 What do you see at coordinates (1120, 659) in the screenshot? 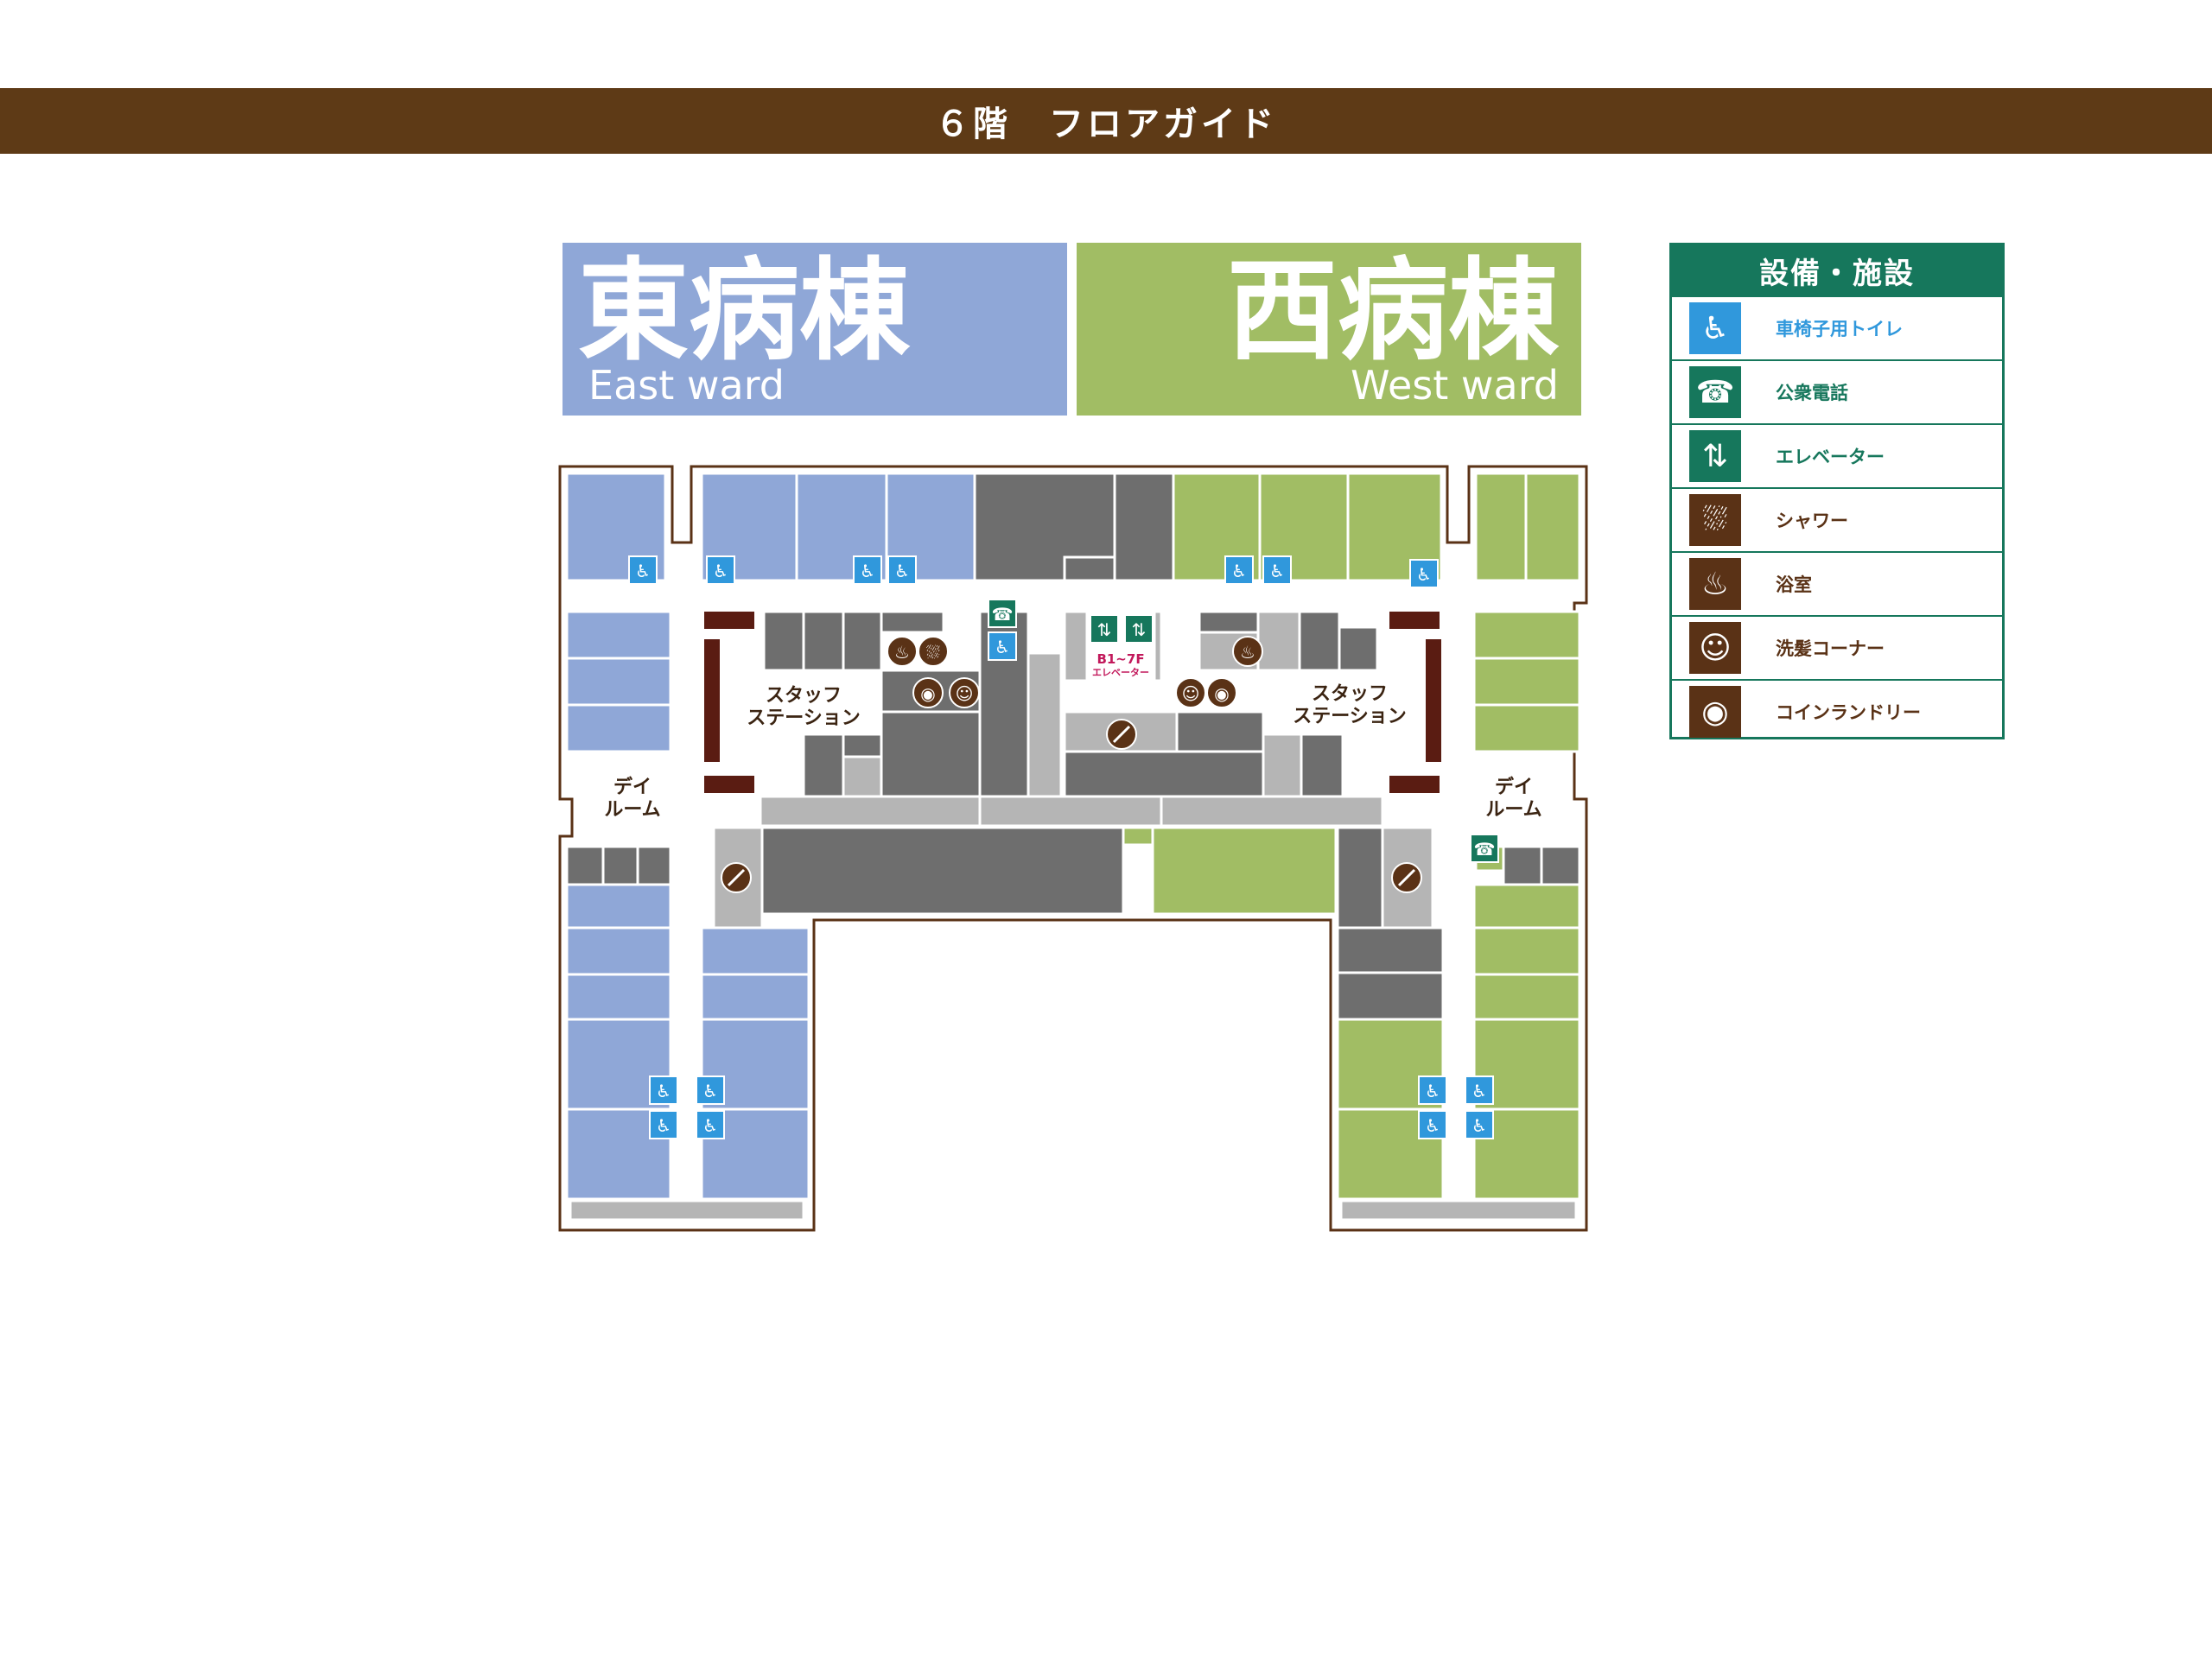
I see `elevator-floors-label: B1~7F` at bounding box center [1120, 659].